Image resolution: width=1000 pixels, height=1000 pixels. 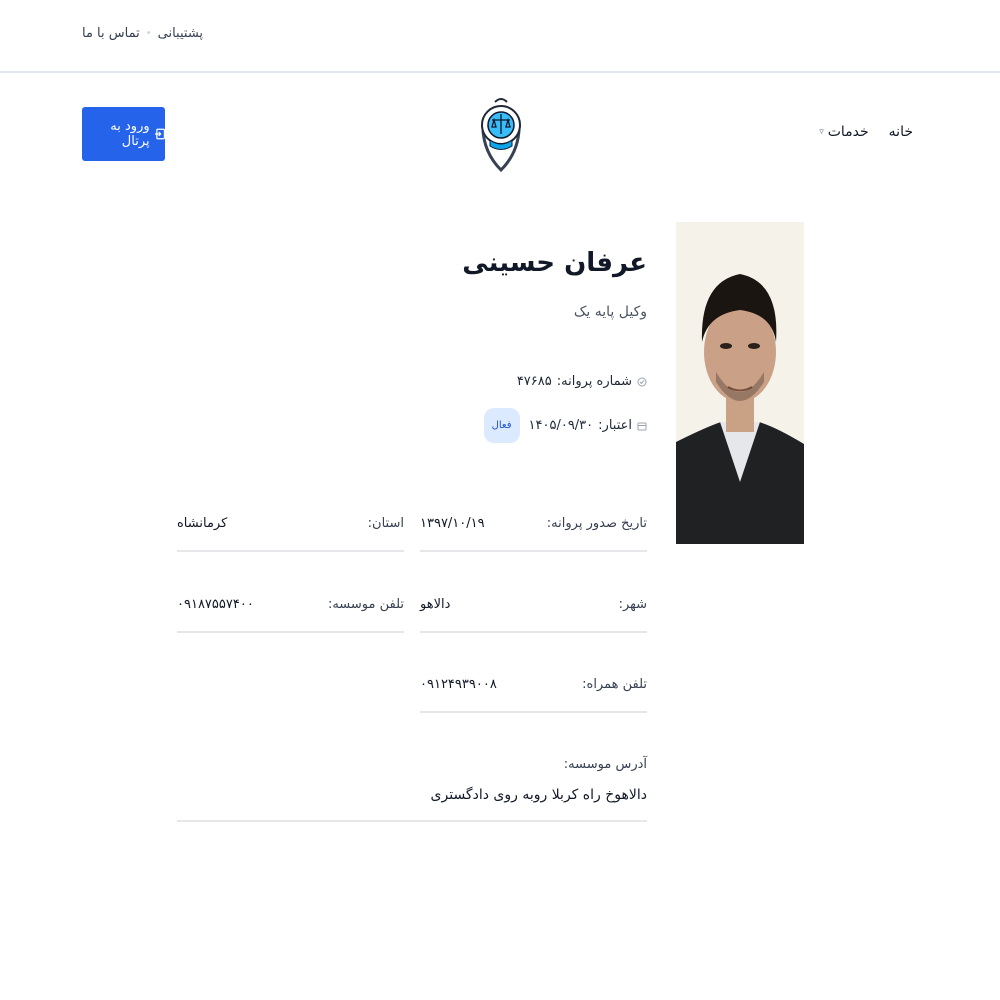 I want to click on city-label: شهر:, so click(x=632, y=604).